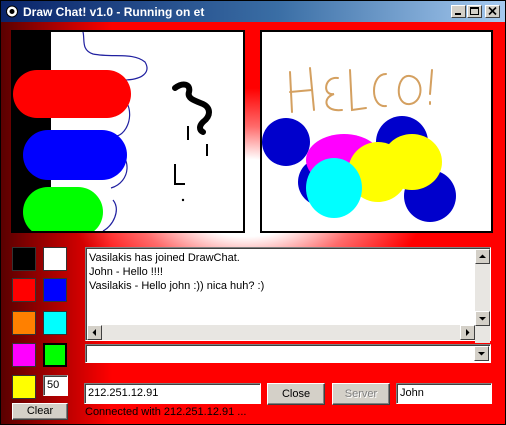 This screenshot has width=506, height=425. What do you see at coordinates (172, 393) in the screenshot?
I see `server-ip-input: 212.251.12.91` at bounding box center [172, 393].